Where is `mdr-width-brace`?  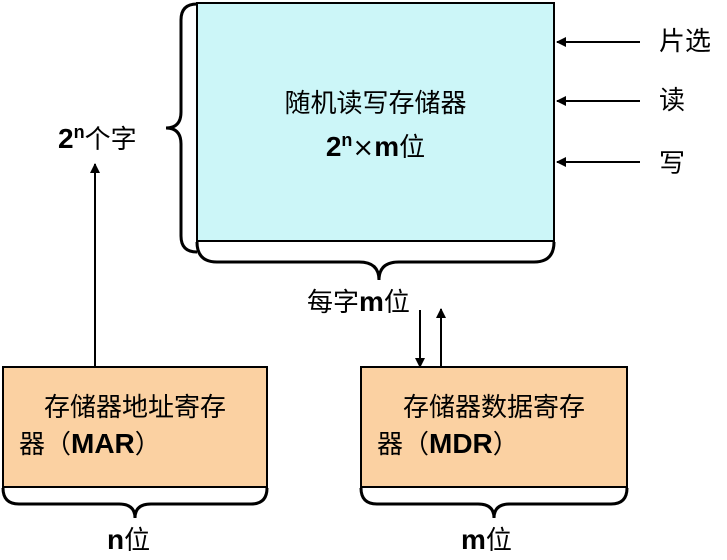
mdr-width-brace is located at coordinates (494, 503).